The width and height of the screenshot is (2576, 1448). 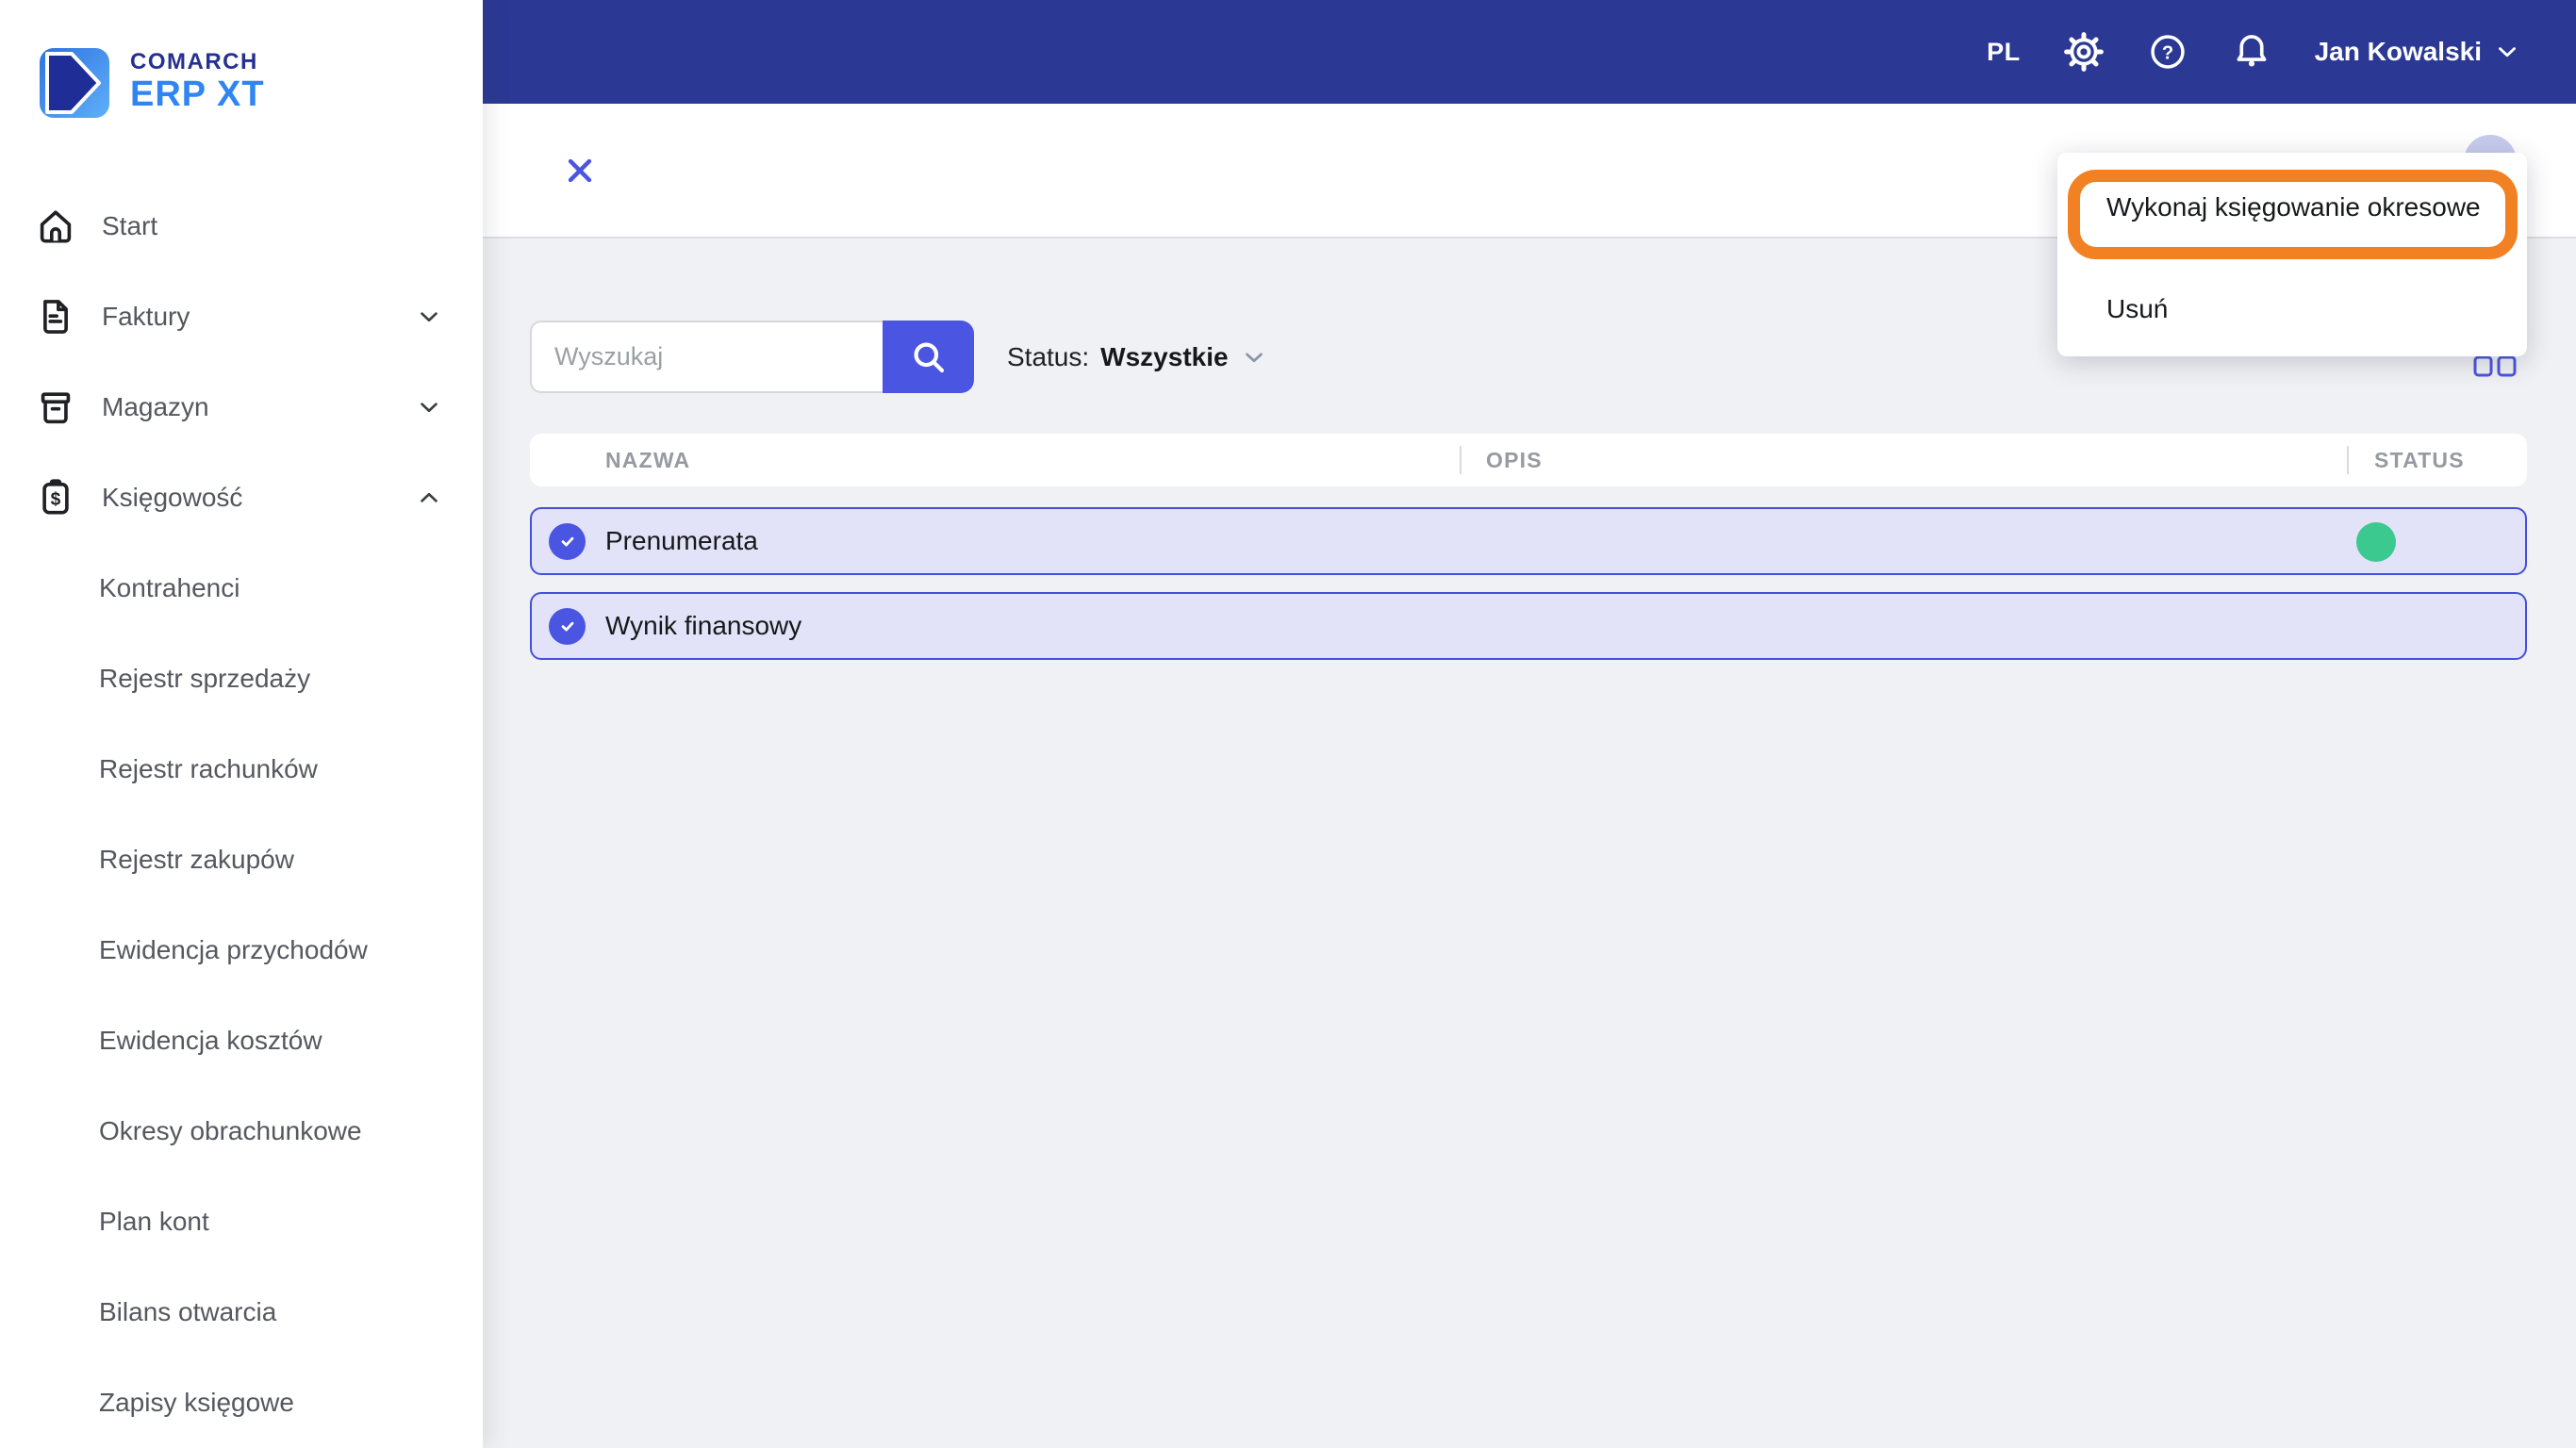 I want to click on status-filter-label: Status:, so click(x=1048, y=356).